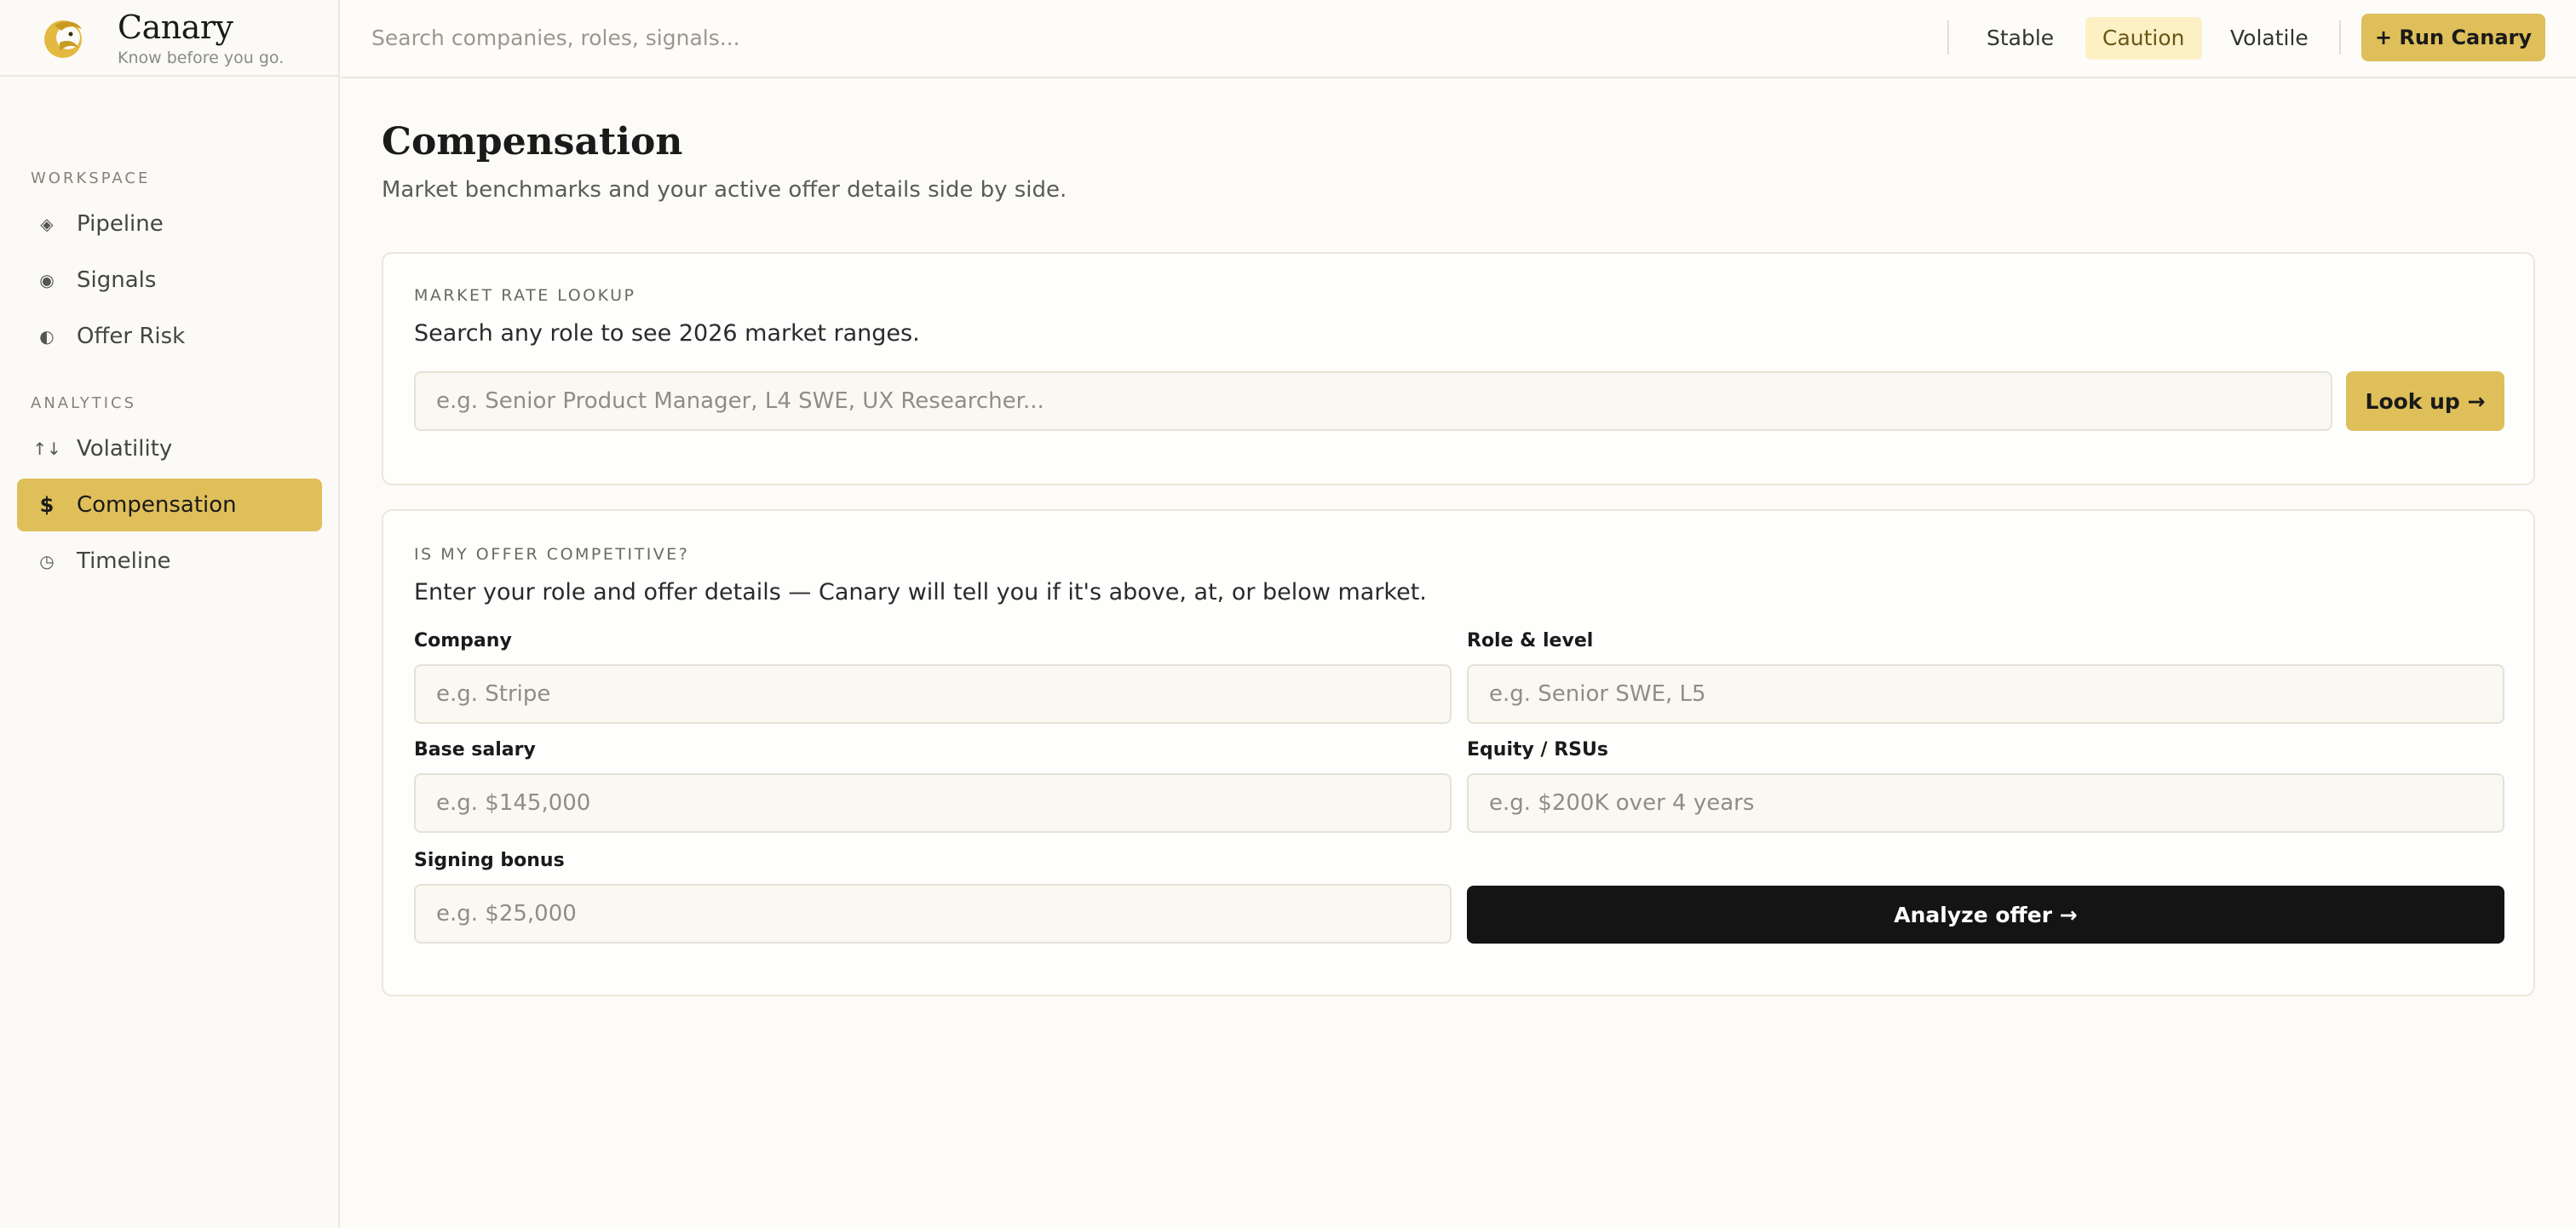 The width and height of the screenshot is (2576, 1228). What do you see at coordinates (170, 224) in the screenshot?
I see `sidebar-item-pipeline: ◈ Pipeline` at bounding box center [170, 224].